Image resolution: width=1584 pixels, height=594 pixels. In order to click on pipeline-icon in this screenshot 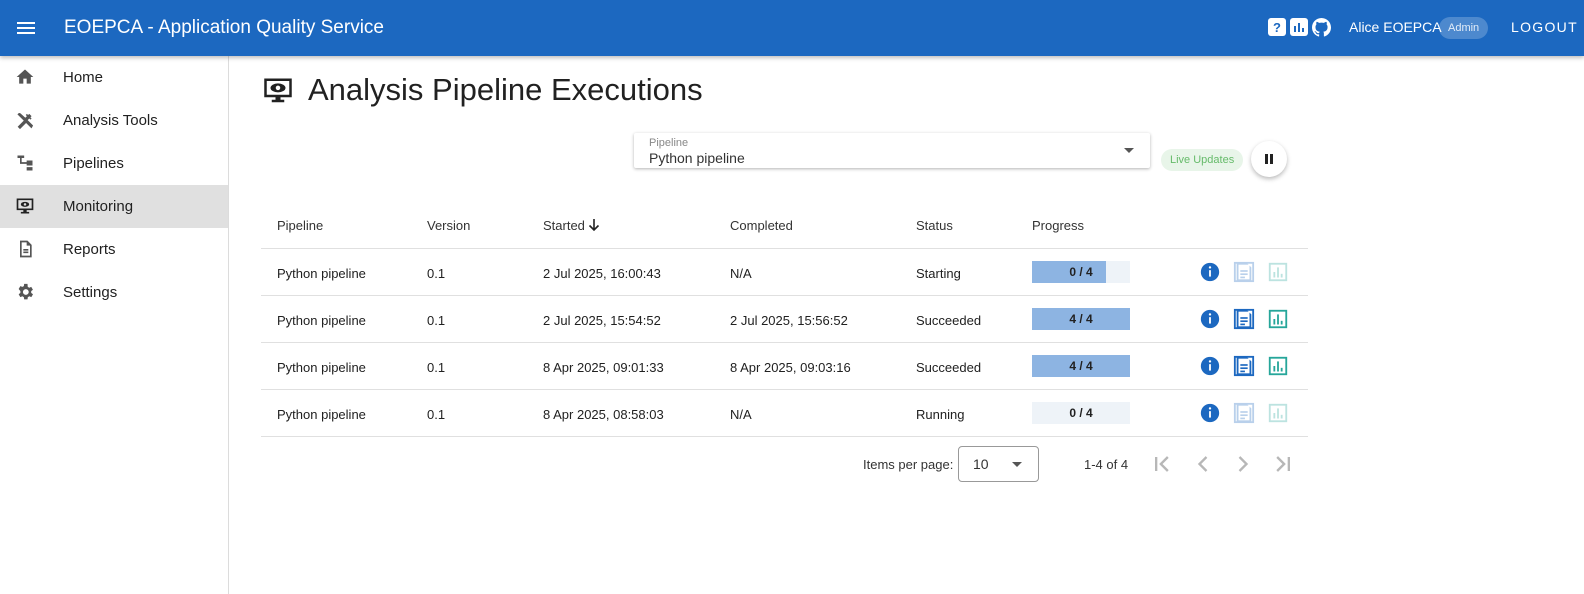, I will do `click(25, 163)`.